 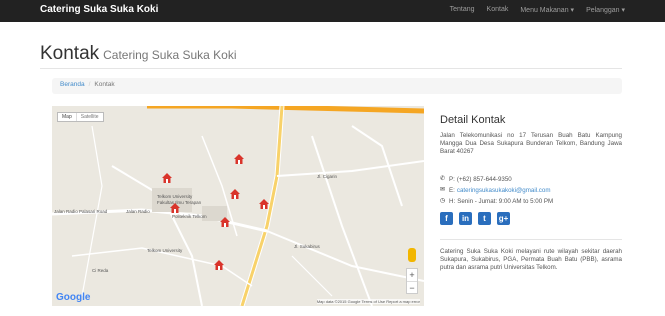 What do you see at coordinates (138, 211) in the screenshot?
I see `map-label: Jalan Radio` at bounding box center [138, 211].